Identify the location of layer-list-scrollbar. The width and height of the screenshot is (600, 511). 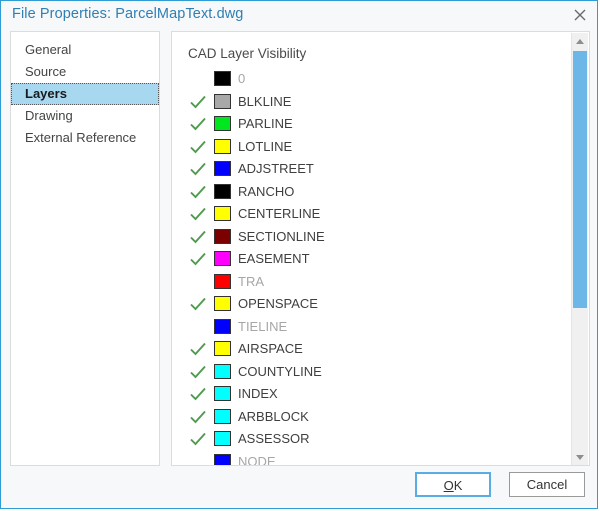
(579, 249).